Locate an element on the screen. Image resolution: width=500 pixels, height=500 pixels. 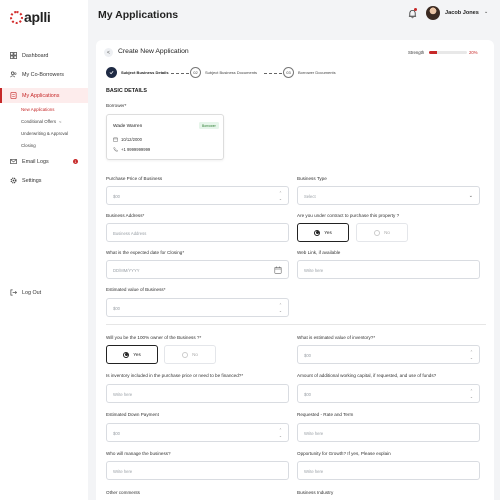
step-1-check is located at coordinates (111, 72).